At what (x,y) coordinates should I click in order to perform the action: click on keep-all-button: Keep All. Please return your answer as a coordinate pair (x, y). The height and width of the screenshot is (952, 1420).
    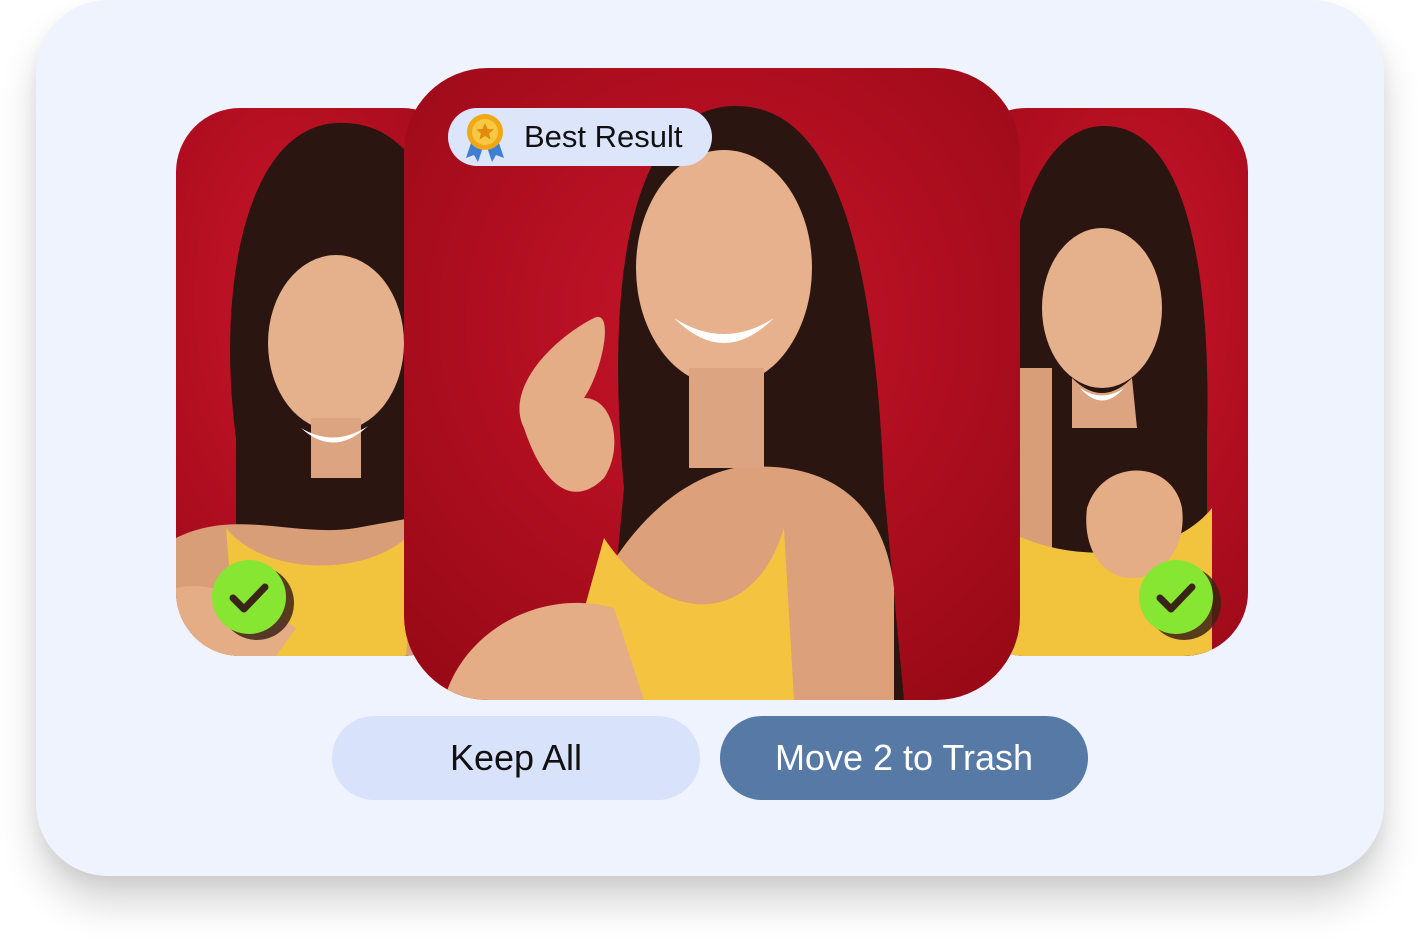
    Looking at the image, I should click on (516, 758).